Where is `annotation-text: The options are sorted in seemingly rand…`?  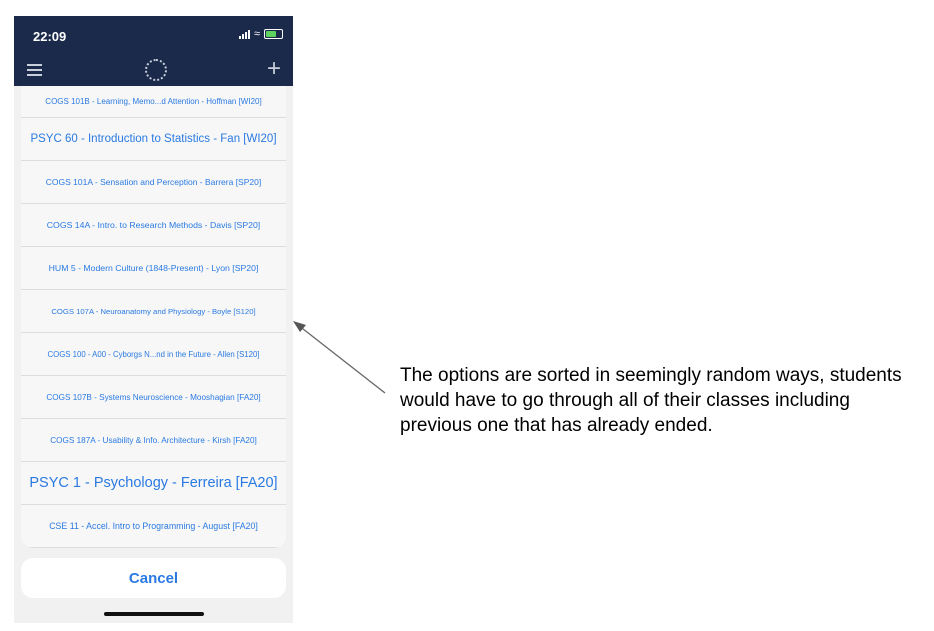
annotation-text: The options are sorted in seemingly rand… is located at coordinates (651, 400).